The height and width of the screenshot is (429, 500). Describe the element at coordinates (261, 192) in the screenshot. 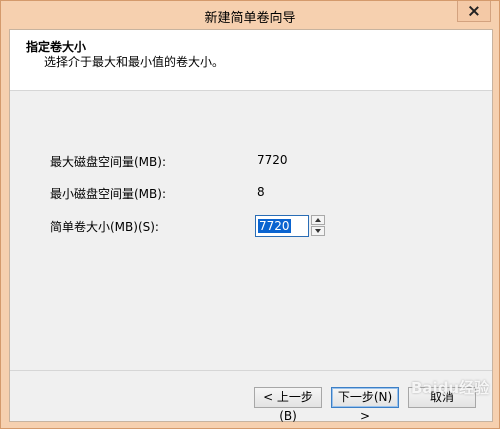

I see `min-size-value: 8` at that location.